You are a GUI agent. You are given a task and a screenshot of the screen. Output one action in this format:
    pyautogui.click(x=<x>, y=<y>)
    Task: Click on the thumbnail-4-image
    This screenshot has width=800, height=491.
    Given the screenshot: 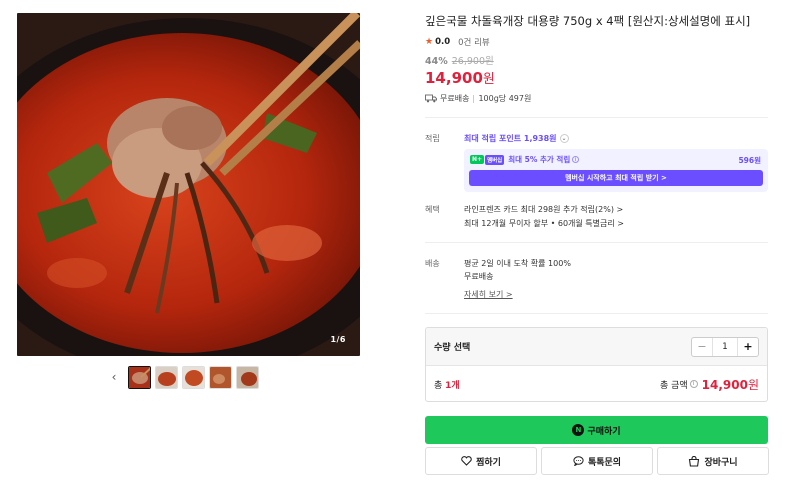 What is the action you would take?
    pyautogui.click(x=220, y=377)
    